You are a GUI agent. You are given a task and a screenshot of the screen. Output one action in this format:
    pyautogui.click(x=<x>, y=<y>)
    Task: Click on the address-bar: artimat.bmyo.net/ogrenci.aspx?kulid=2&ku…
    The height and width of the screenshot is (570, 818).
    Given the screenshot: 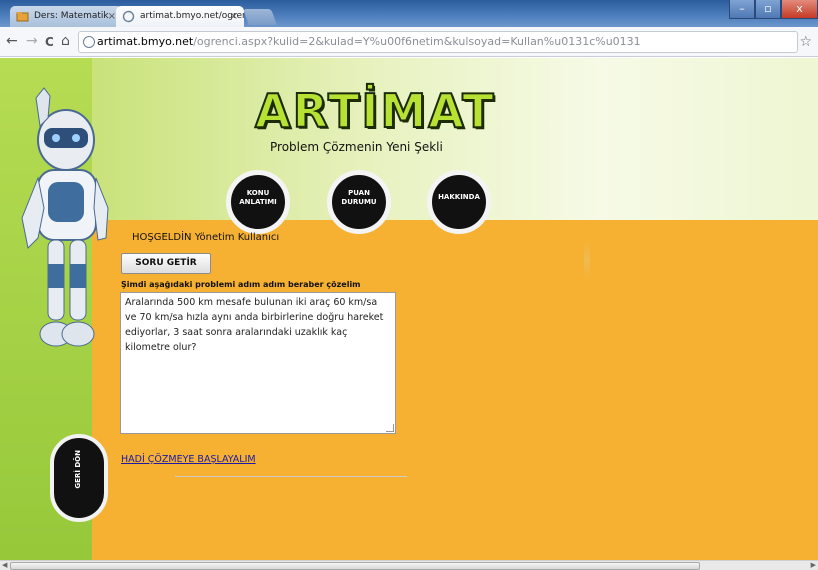 What is the action you would take?
    pyautogui.click(x=438, y=42)
    